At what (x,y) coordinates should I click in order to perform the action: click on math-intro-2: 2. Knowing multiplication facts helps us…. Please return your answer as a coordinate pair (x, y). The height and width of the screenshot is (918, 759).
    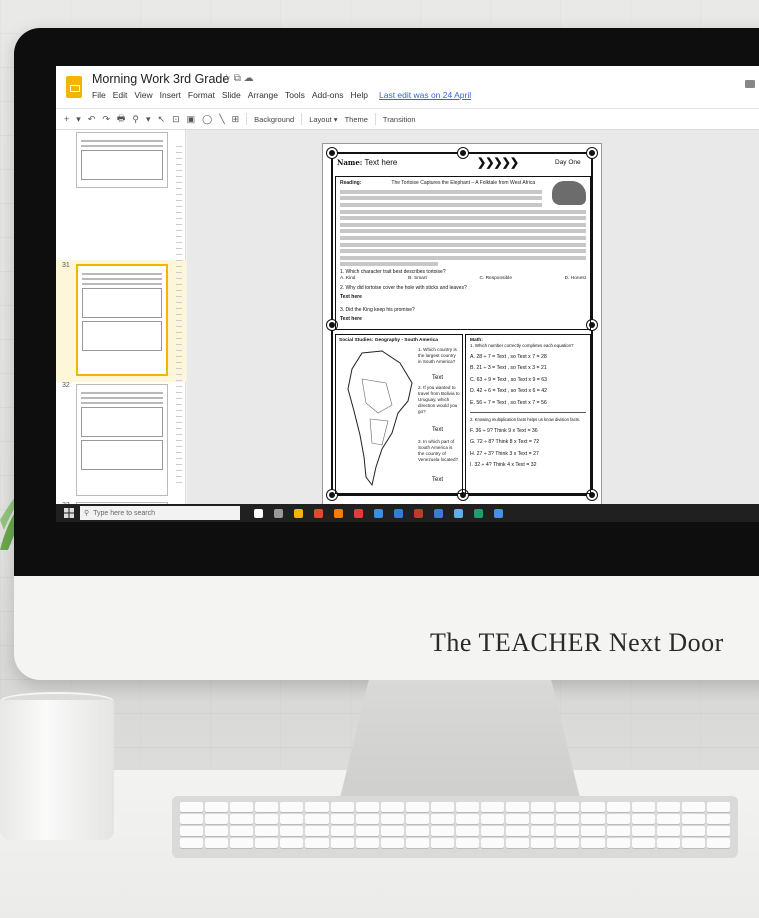
    Looking at the image, I should click on (525, 419).